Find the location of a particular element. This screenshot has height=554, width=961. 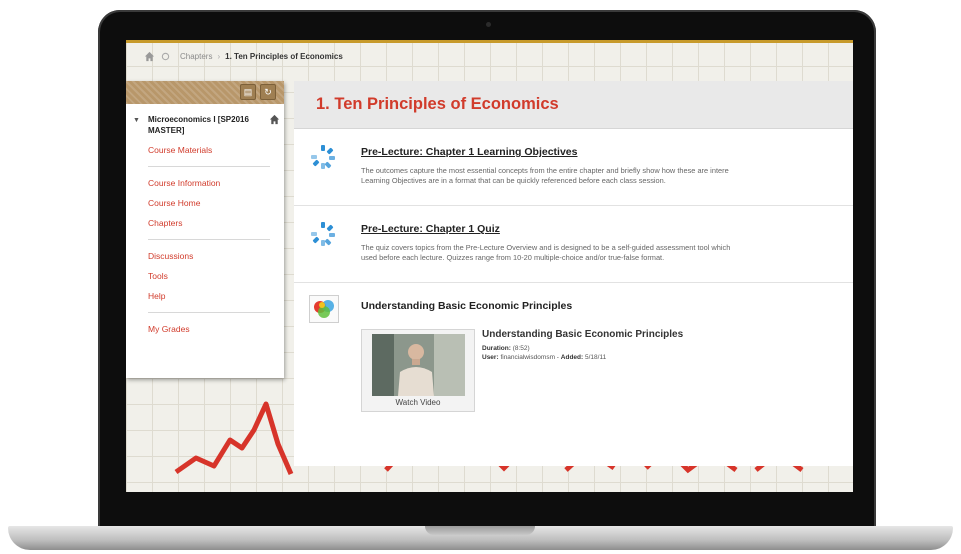

sidebar-item-chapters: Chapters is located at coordinates (205, 223).